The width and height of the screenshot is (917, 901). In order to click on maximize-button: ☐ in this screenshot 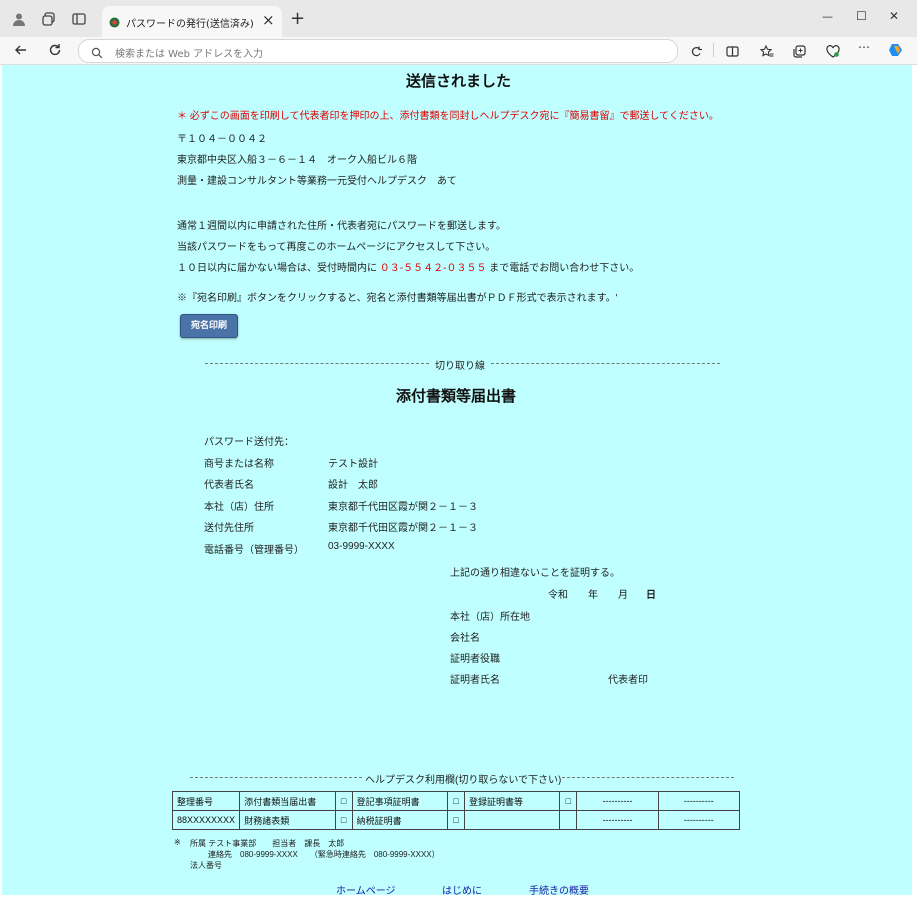, I will do `click(861, 16)`.